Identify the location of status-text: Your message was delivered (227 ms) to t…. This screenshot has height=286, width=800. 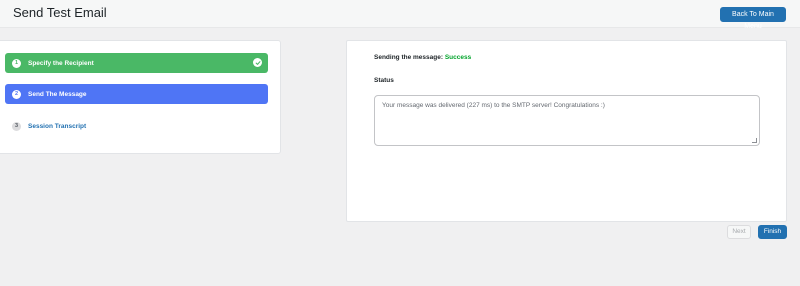
(493, 105).